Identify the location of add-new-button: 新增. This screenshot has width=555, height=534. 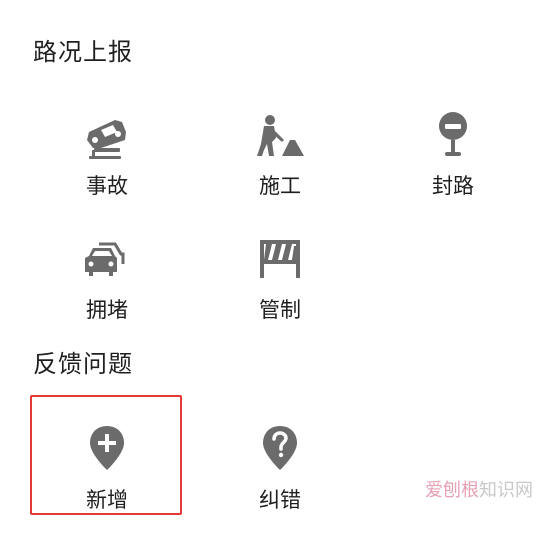
(107, 479).